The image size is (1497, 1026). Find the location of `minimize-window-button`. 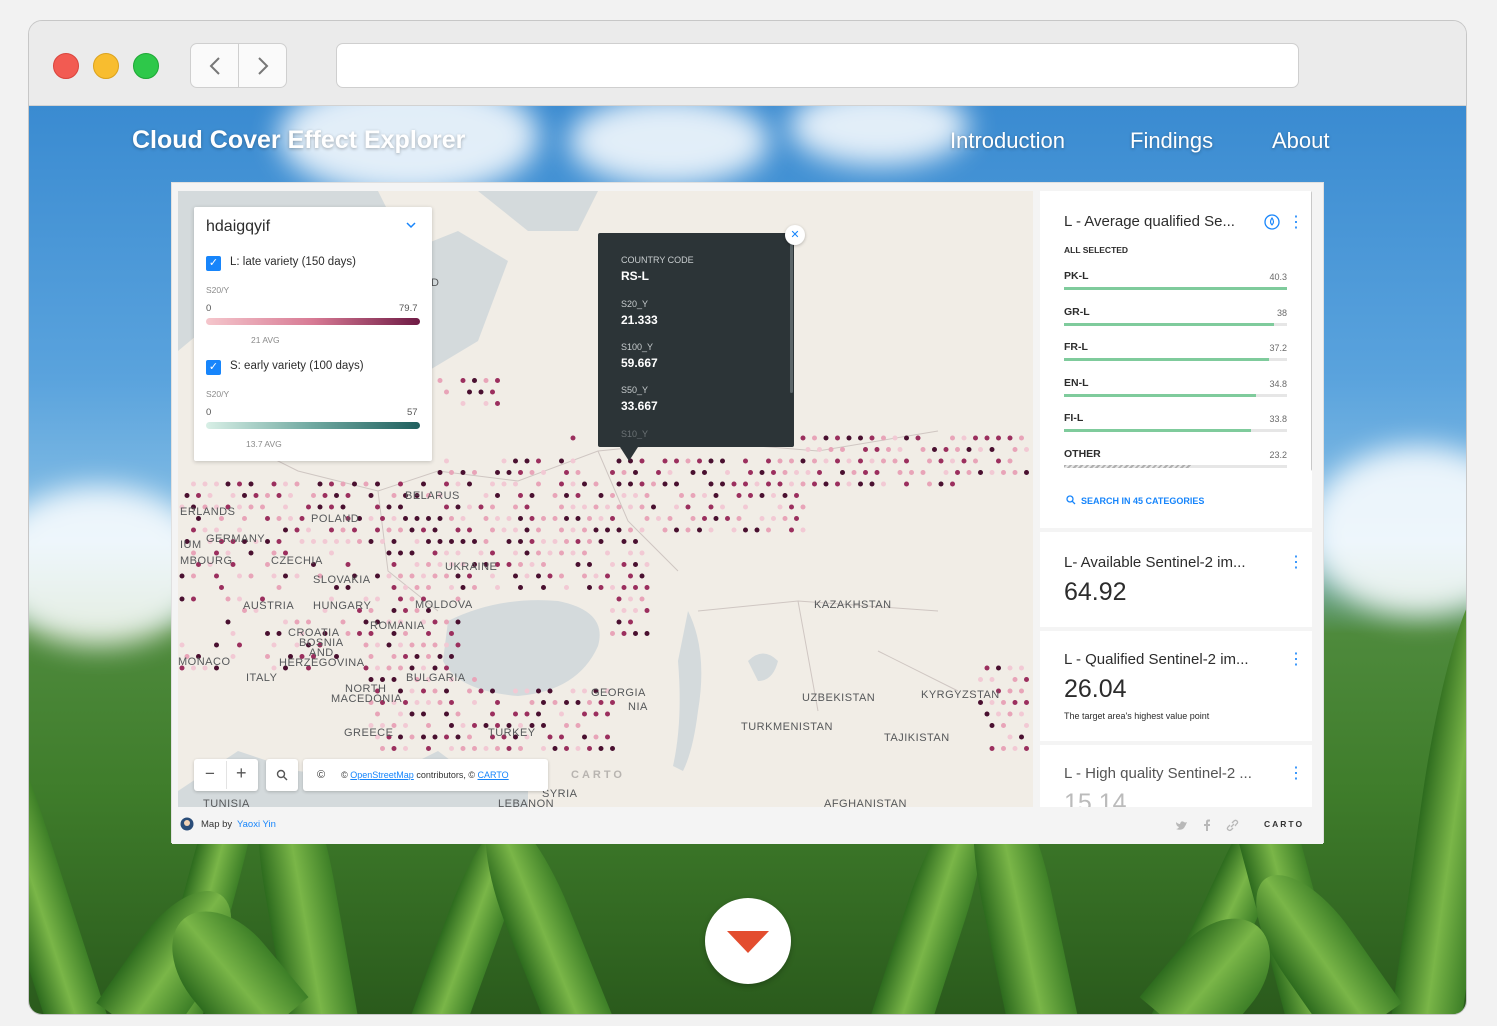

minimize-window-button is located at coordinates (106, 66).